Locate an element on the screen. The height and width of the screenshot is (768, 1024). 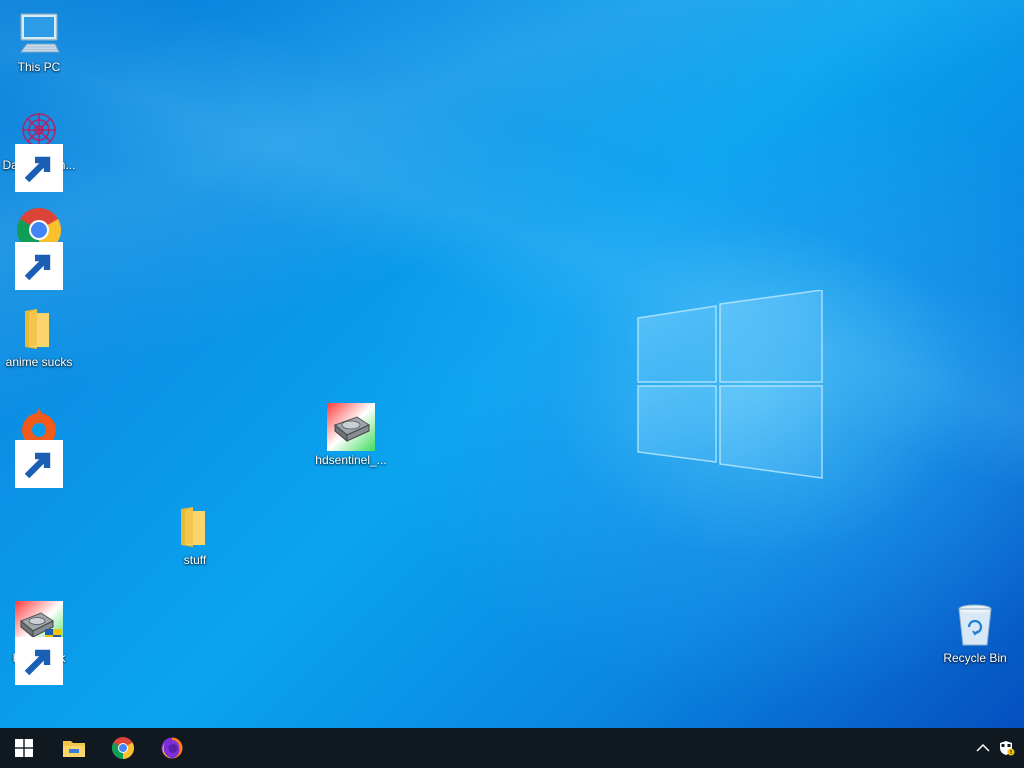
desktop-icon-folder-stuff: stuff is located at coordinates (195, 535).